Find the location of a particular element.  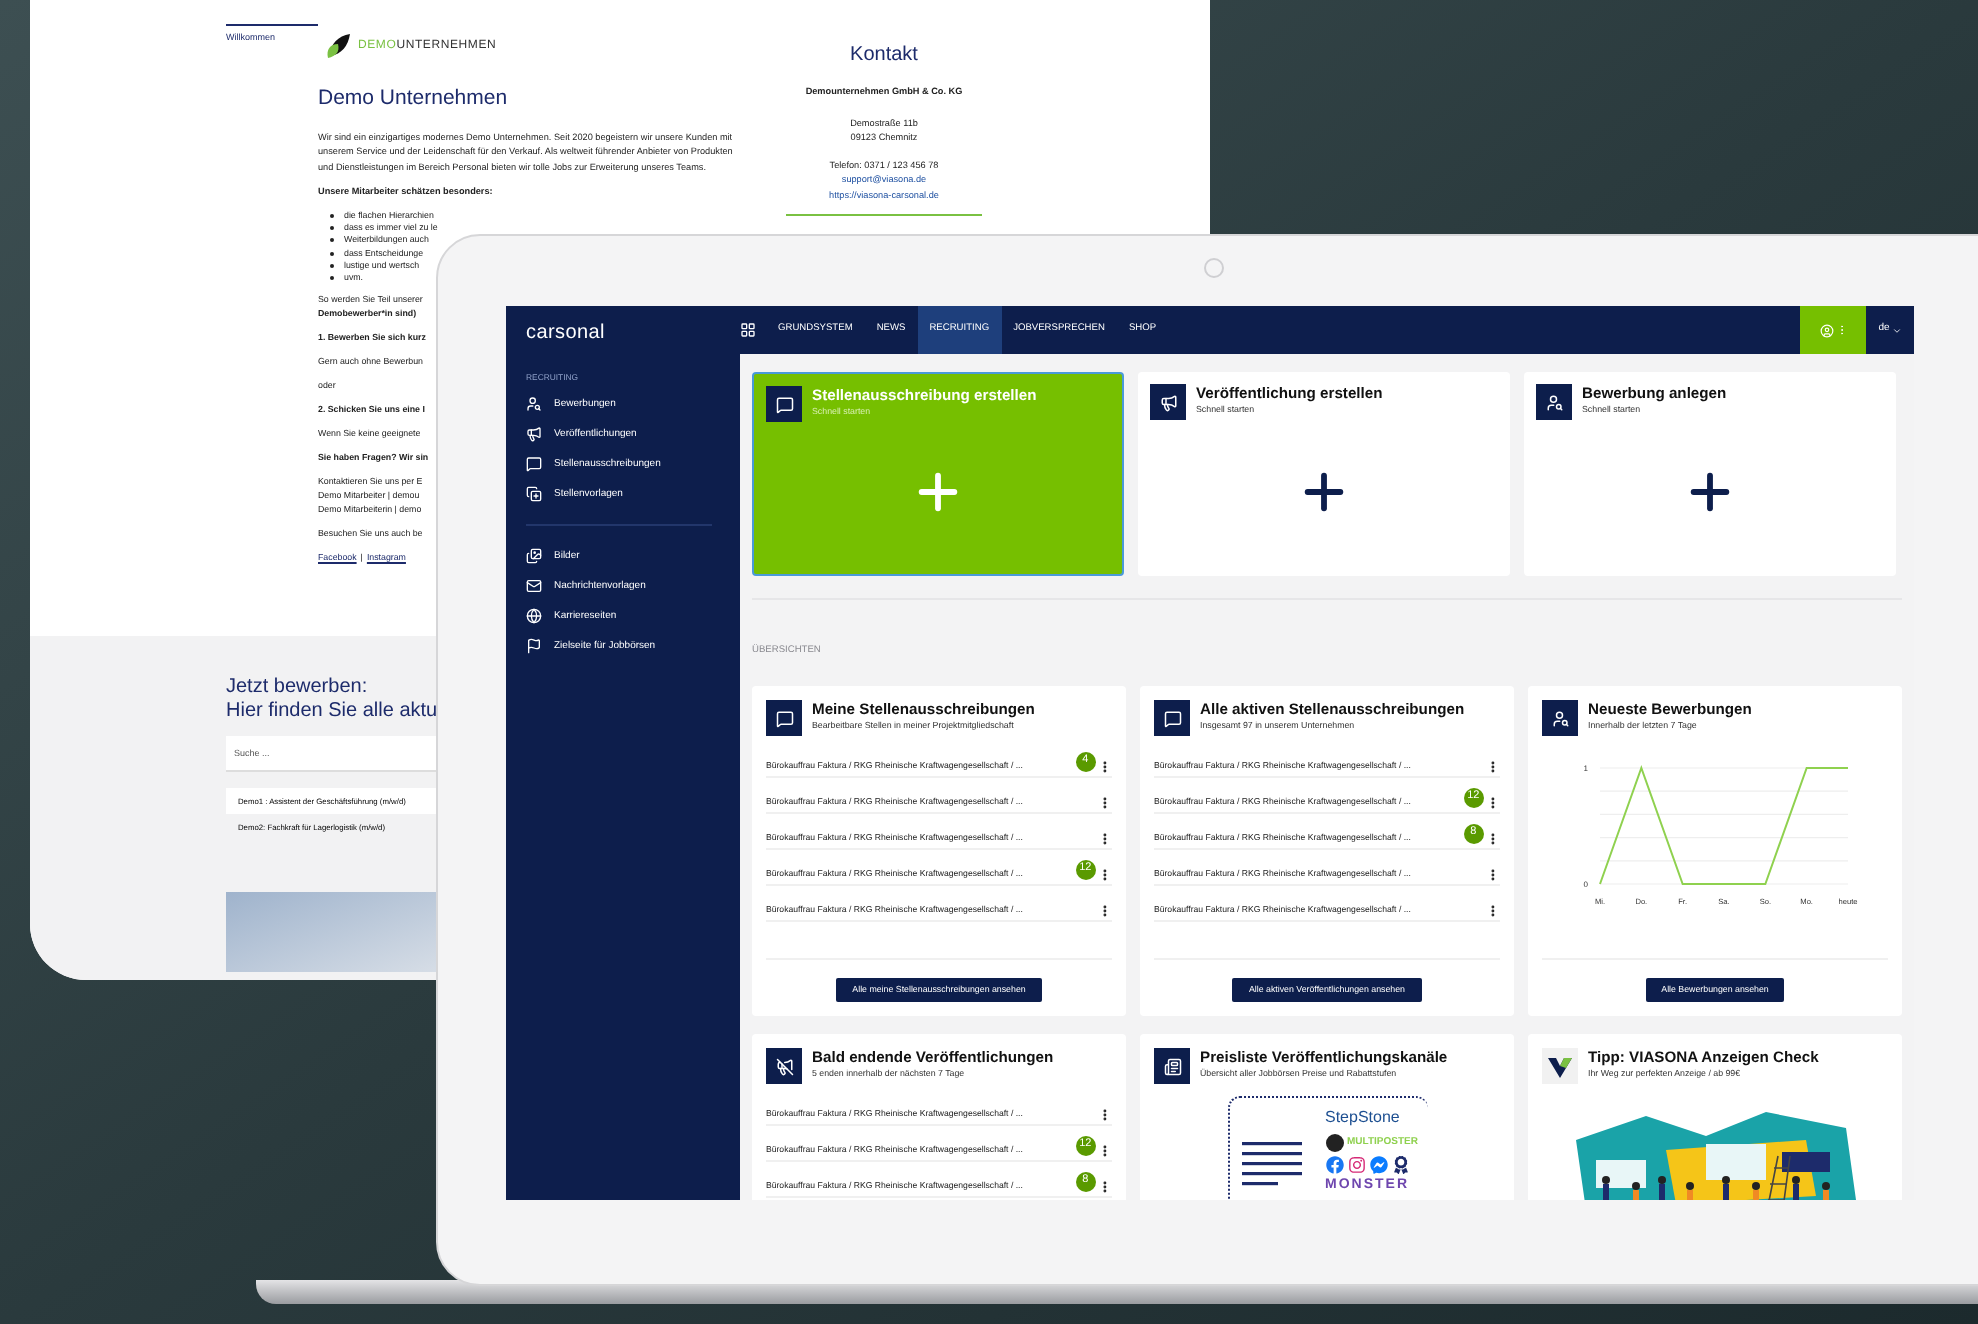

leaf-logo-icon is located at coordinates (340, 46).